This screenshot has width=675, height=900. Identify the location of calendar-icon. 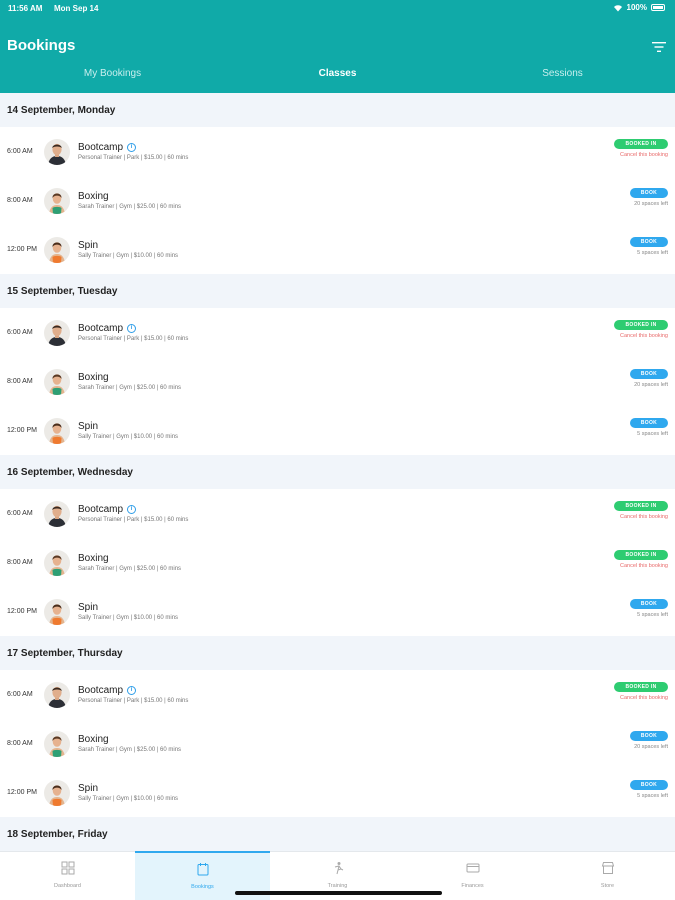
(203, 871).